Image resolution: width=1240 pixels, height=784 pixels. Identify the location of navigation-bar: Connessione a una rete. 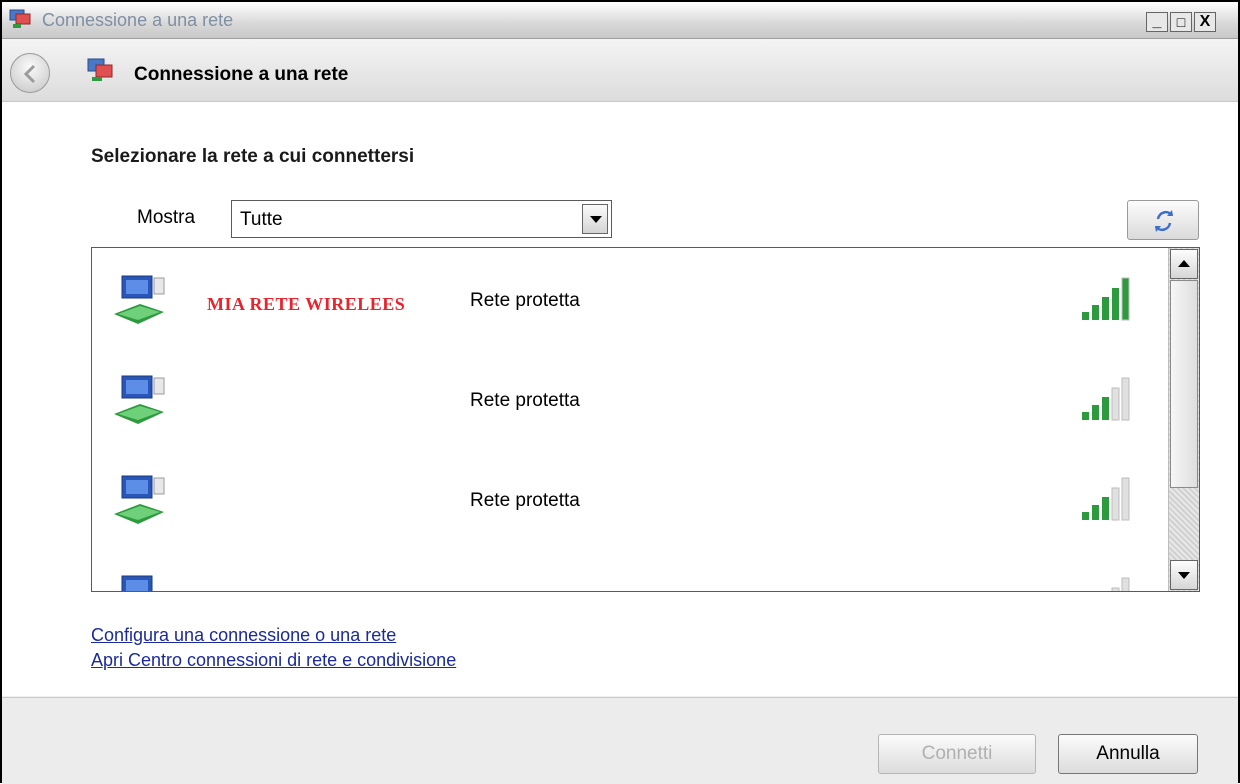
(620, 70).